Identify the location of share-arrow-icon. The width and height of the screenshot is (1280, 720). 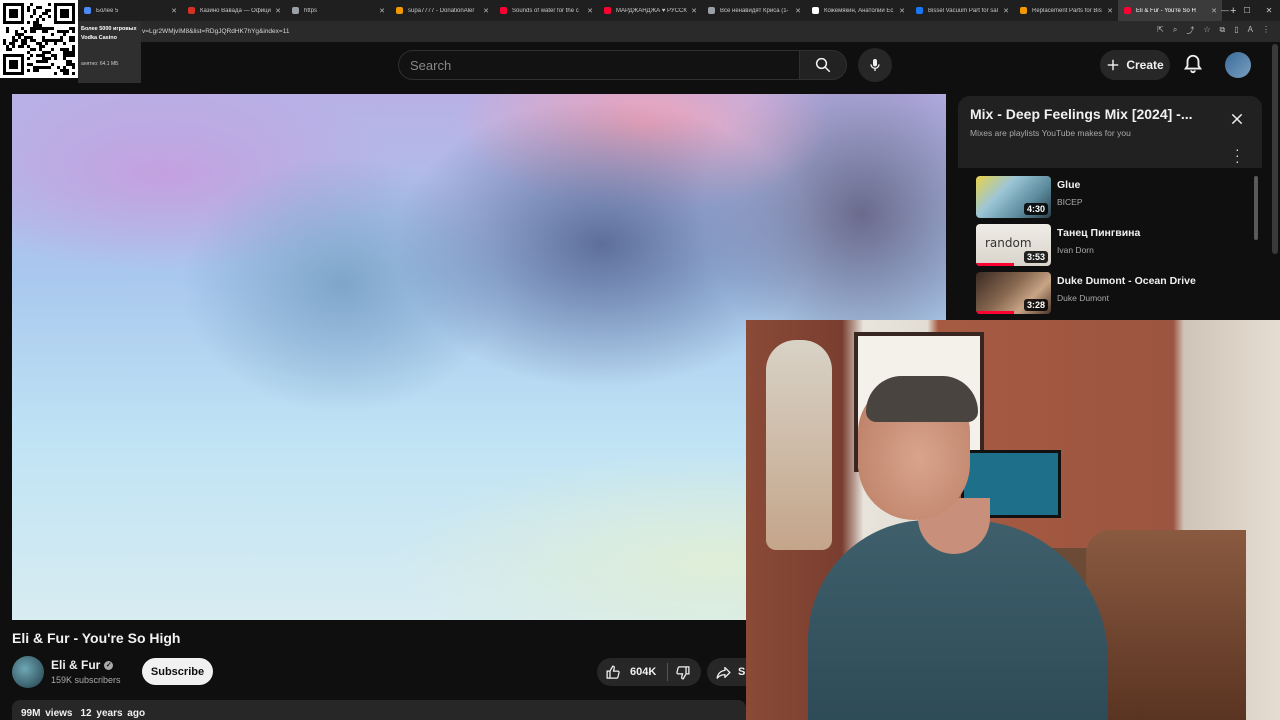
(723, 672).